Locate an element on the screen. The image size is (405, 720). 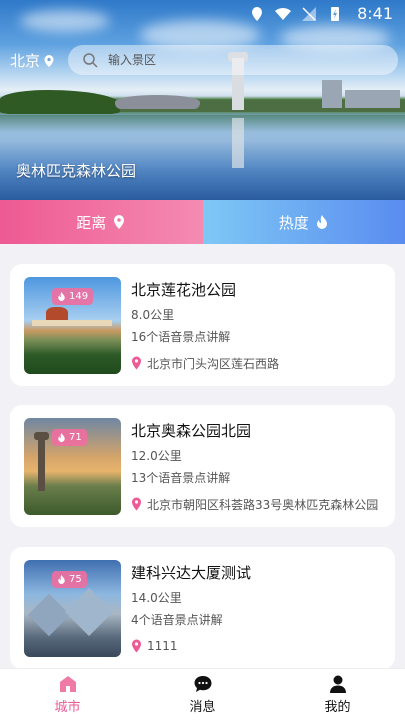
spot-address: 北京市朝阳区科荟路33号奥林匹克森林公园 is located at coordinates (258, 504).